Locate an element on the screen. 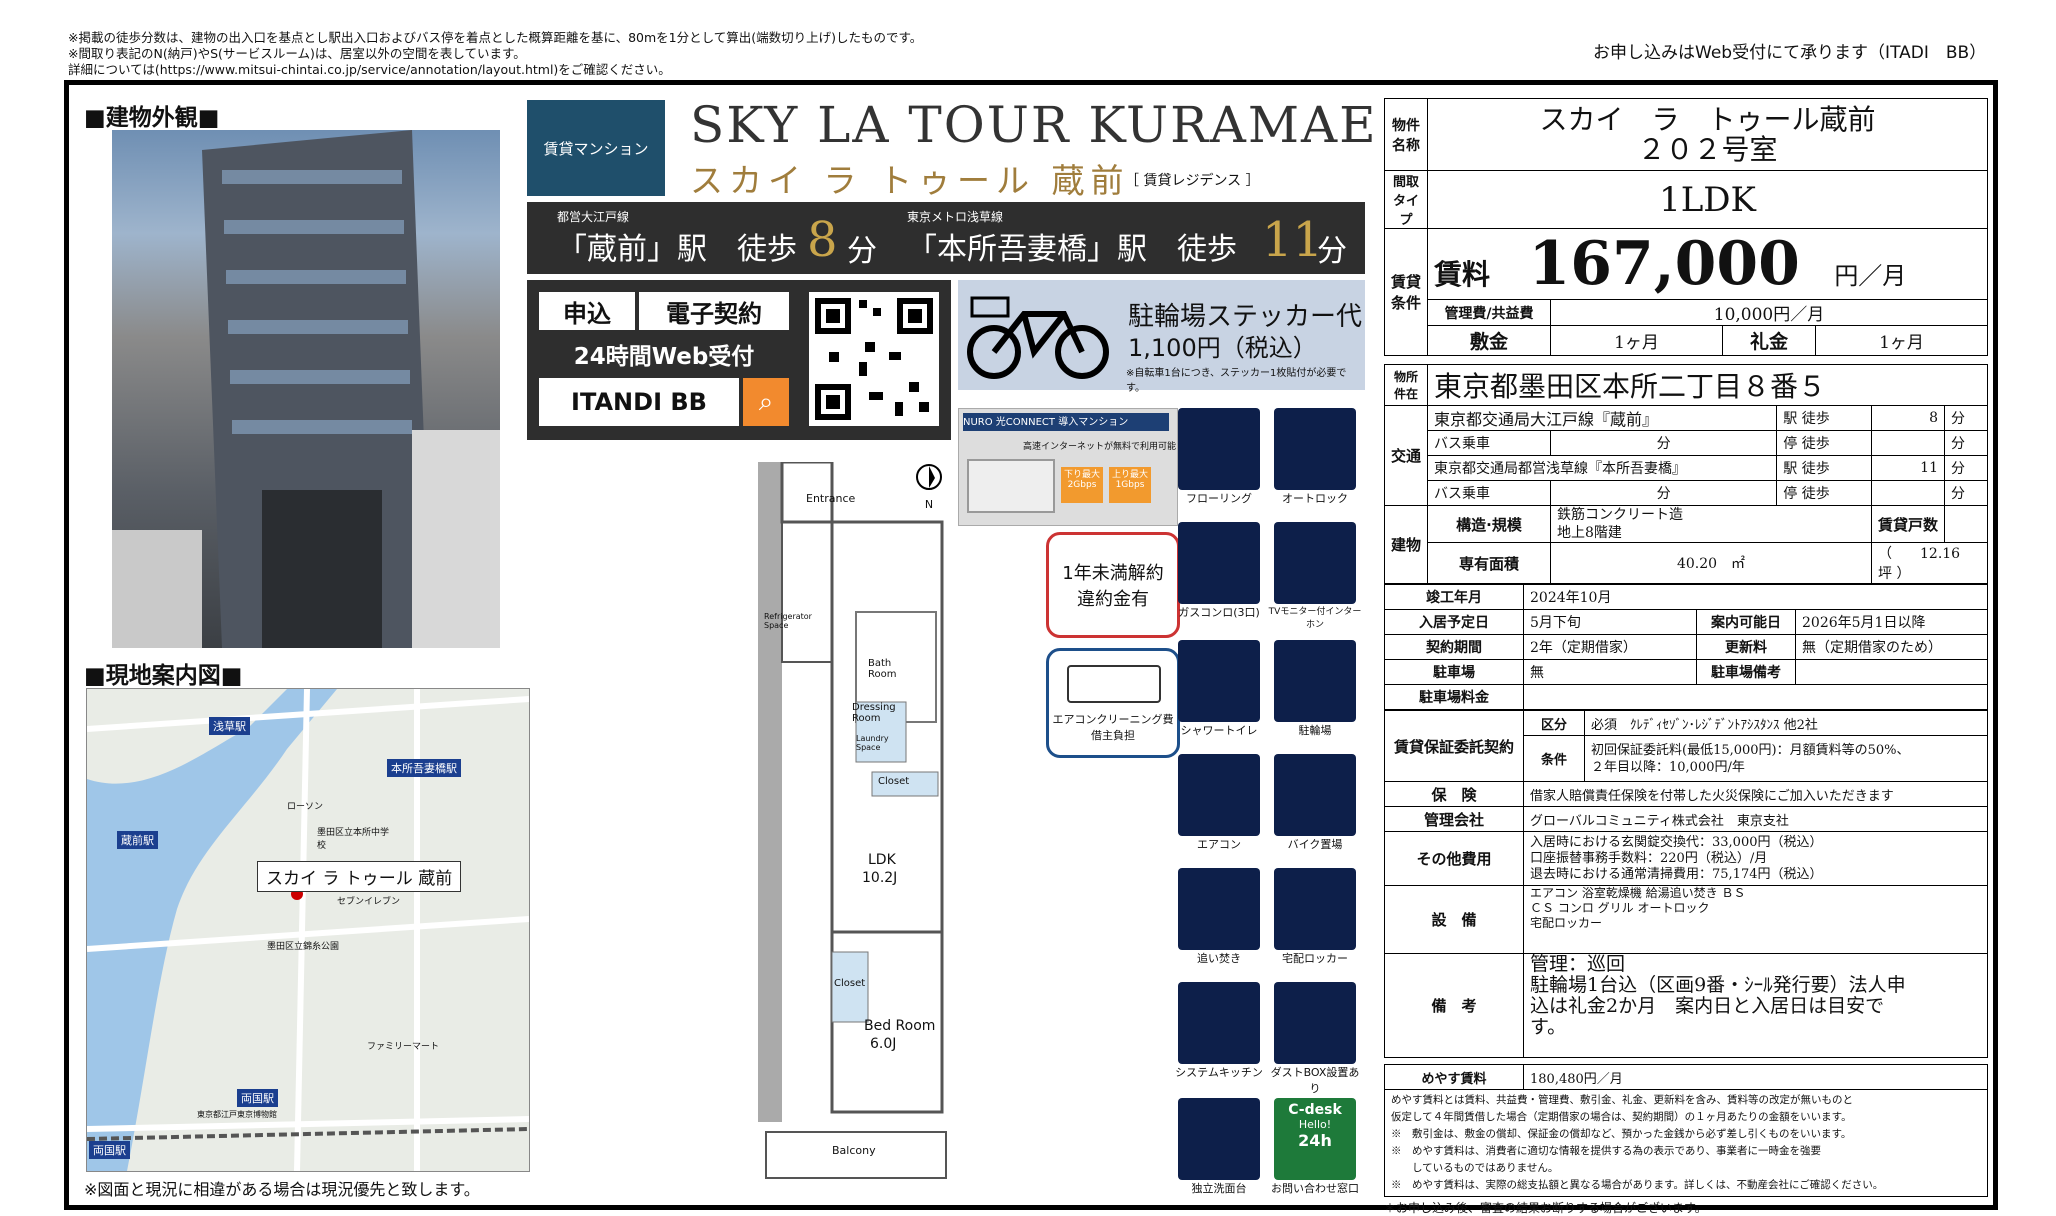 Image resolution: width=2056 pixels, height=1216 pixels. feature-label: オートロック is located at coordinates (1315, 498).